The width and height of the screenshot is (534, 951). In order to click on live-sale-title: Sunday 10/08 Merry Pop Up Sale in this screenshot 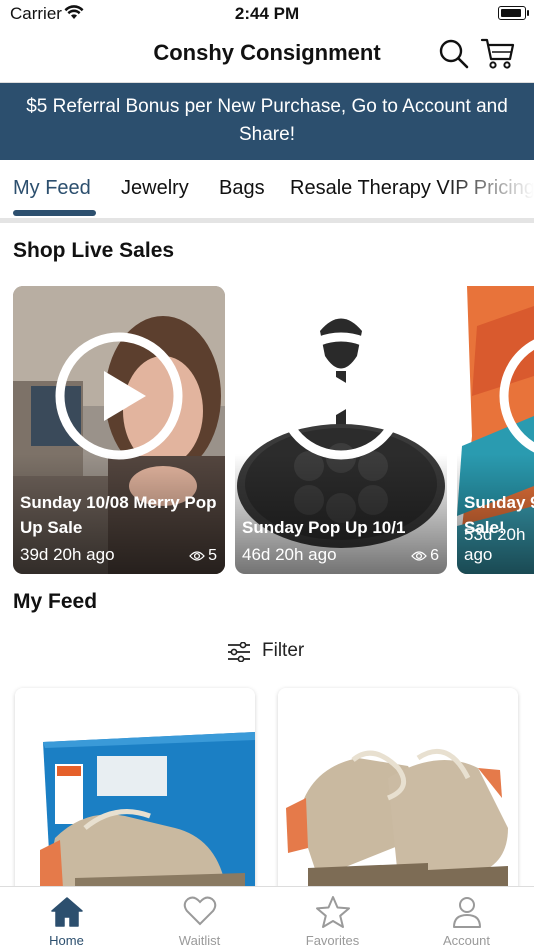, I will do `click(118, 515)`.